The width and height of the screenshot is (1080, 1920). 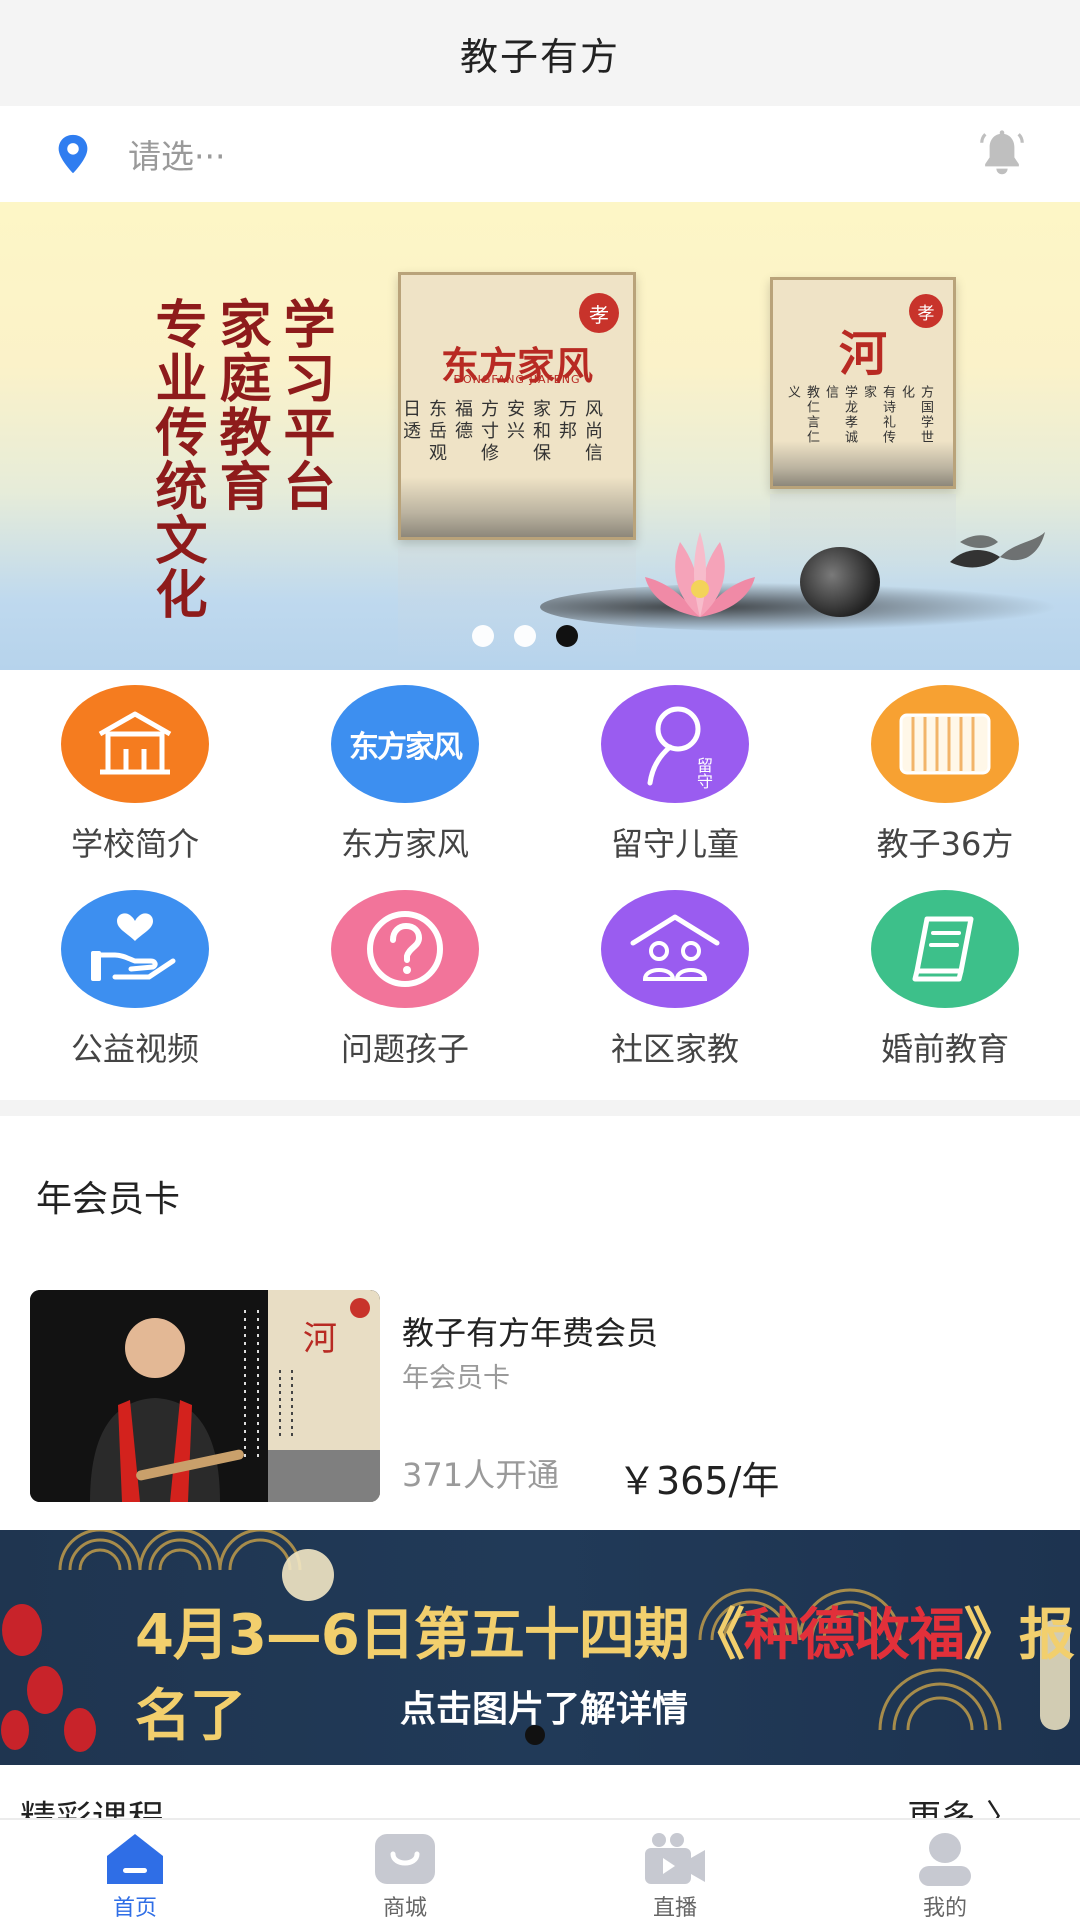 What do you see at coordinates (527, 432) in the screenshot?
I see `poem-line: 家和保安兴` at bounding box center [527, 432].